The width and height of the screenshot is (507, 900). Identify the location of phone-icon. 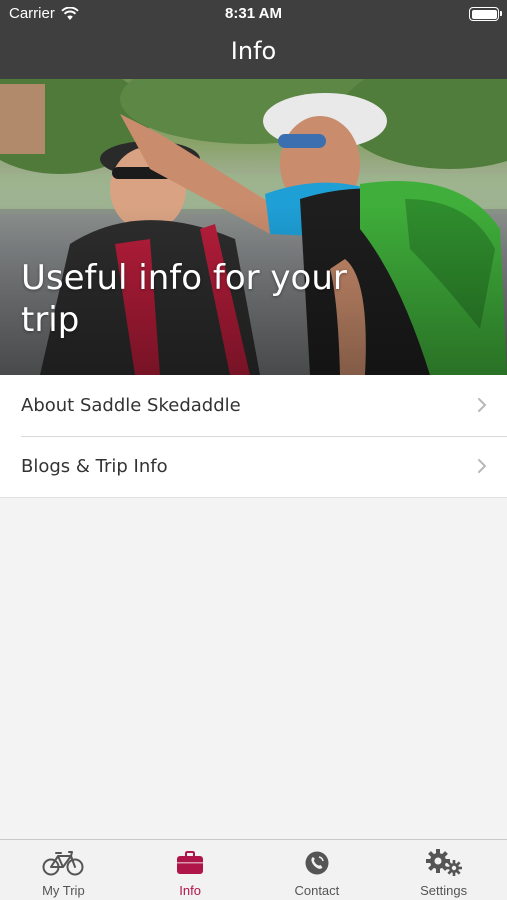
(317, 863).